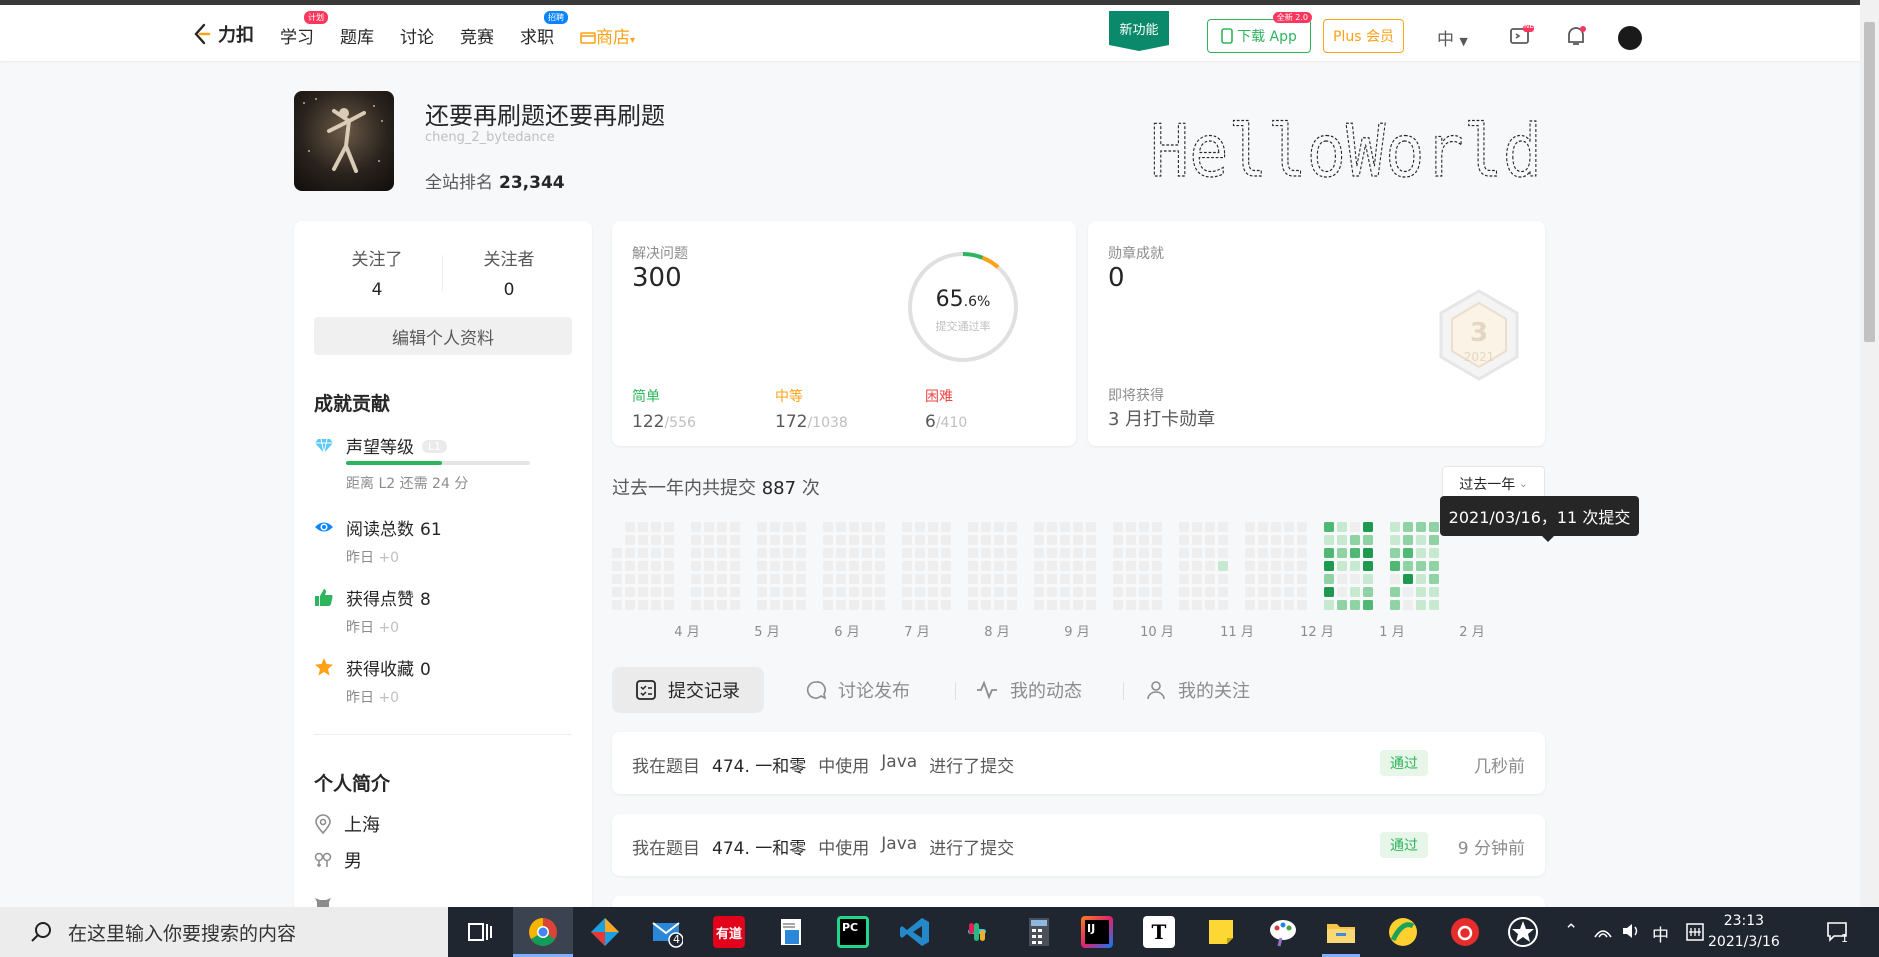 The height and width of the screenshot is (957, 1879). I want to click on submission-record, so click(1078, 901).